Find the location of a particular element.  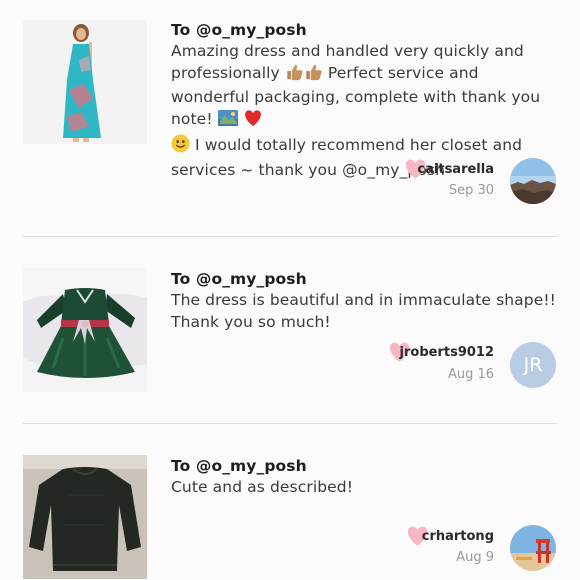

review-date: Sep 30 is located at coordinates (471, 190).